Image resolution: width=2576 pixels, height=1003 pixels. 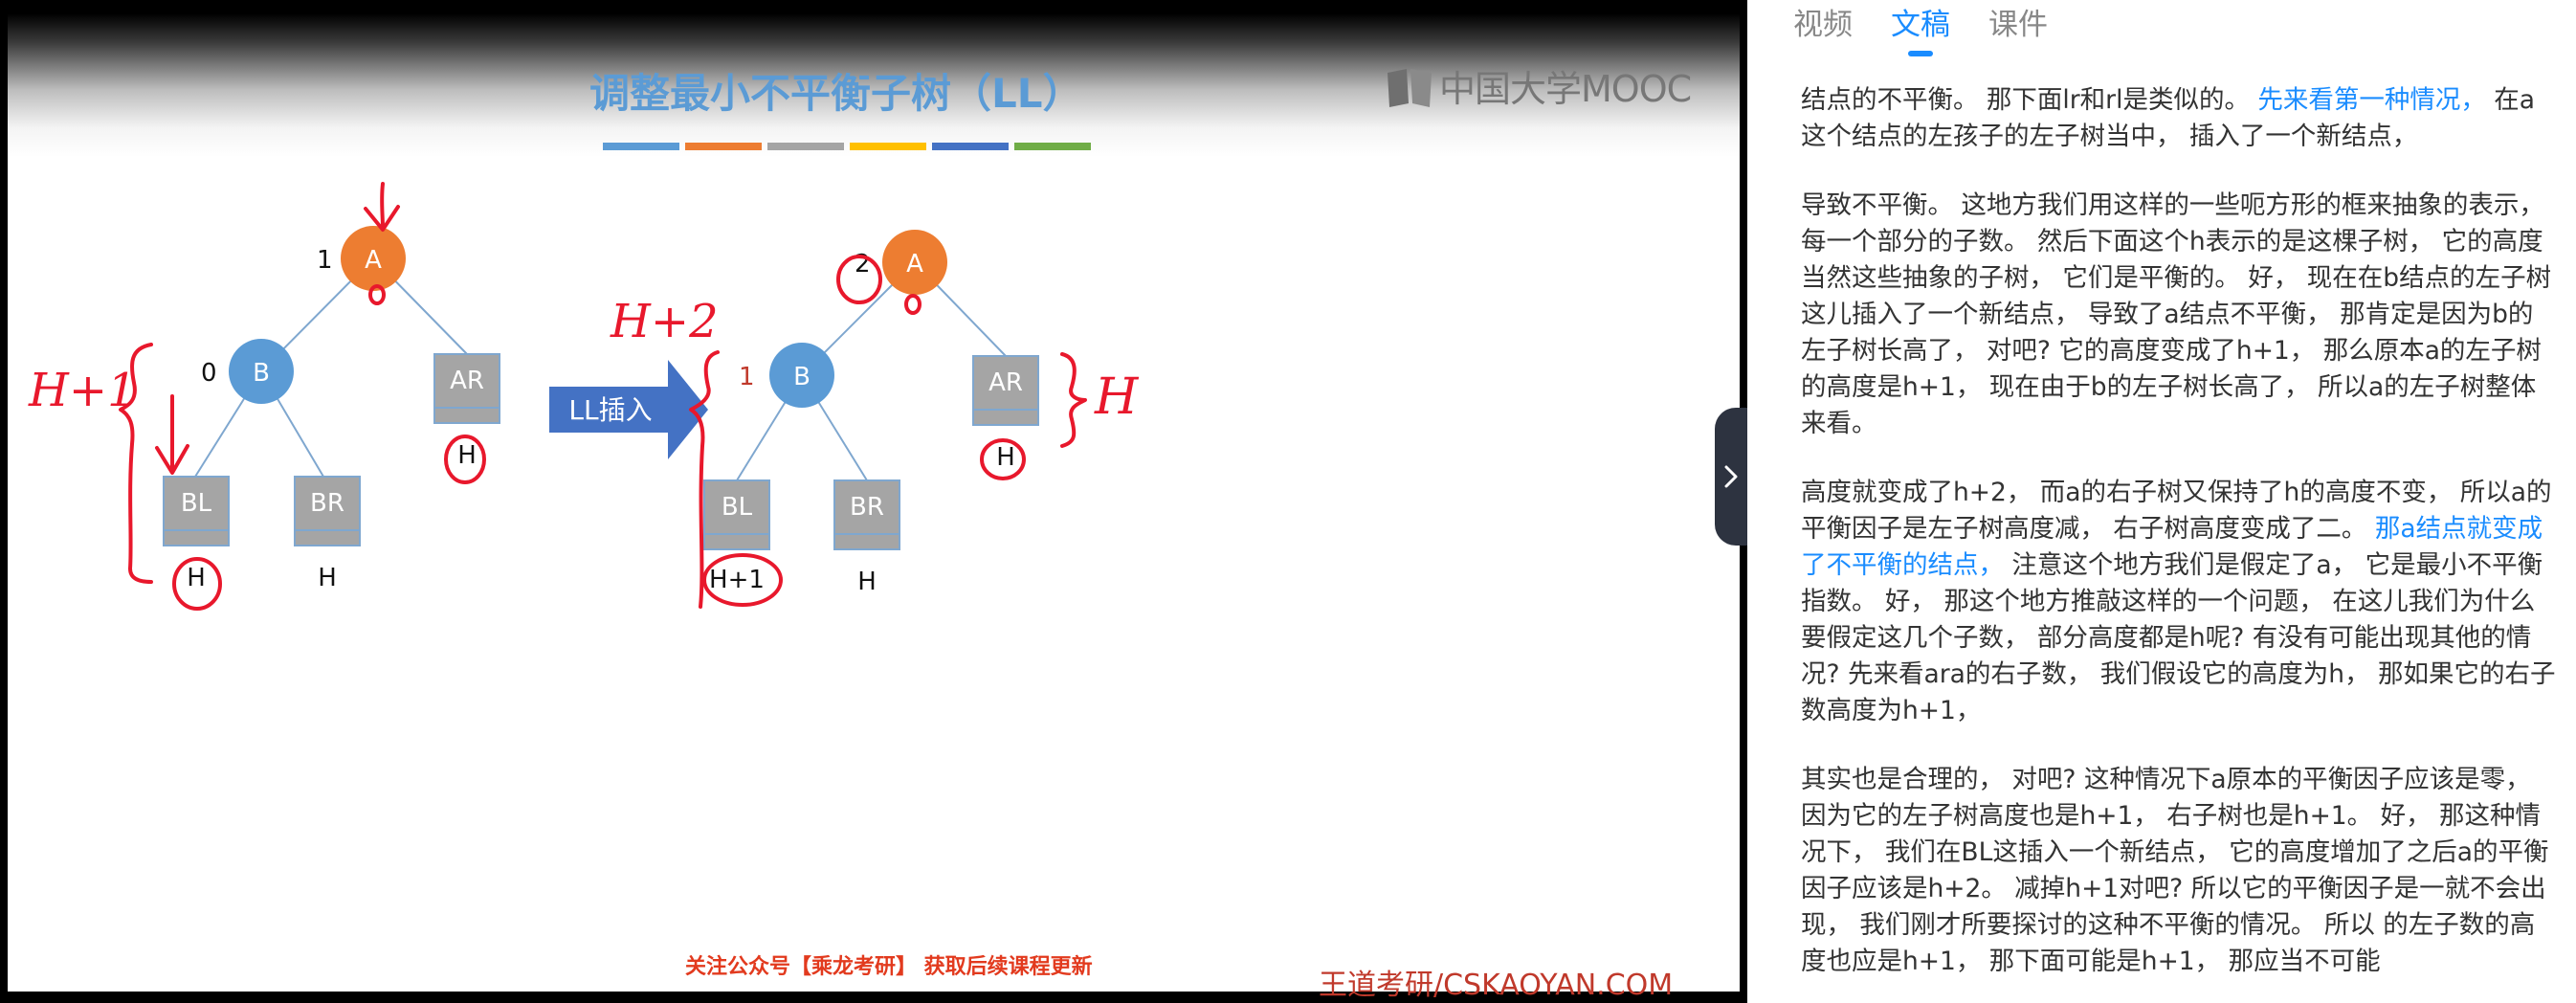 What do you see at coordinates (2029, 100) in the screenshot?
I see `transcript-text: 结点的不平衡。 那下面lr和rl是类似的。` at bounding box center [2029, 100].